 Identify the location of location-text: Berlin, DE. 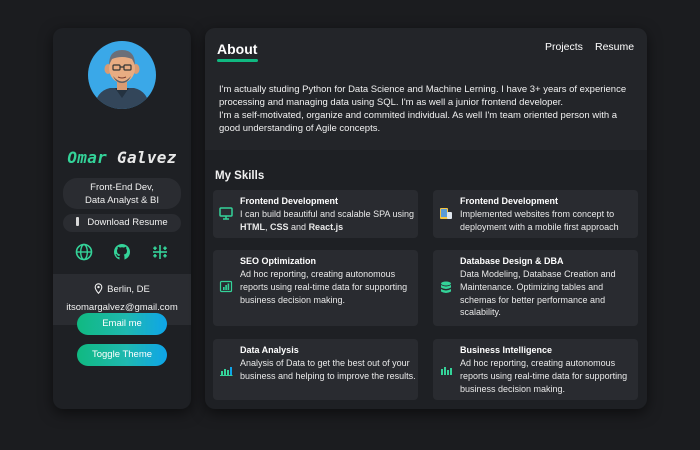
(128, 289).